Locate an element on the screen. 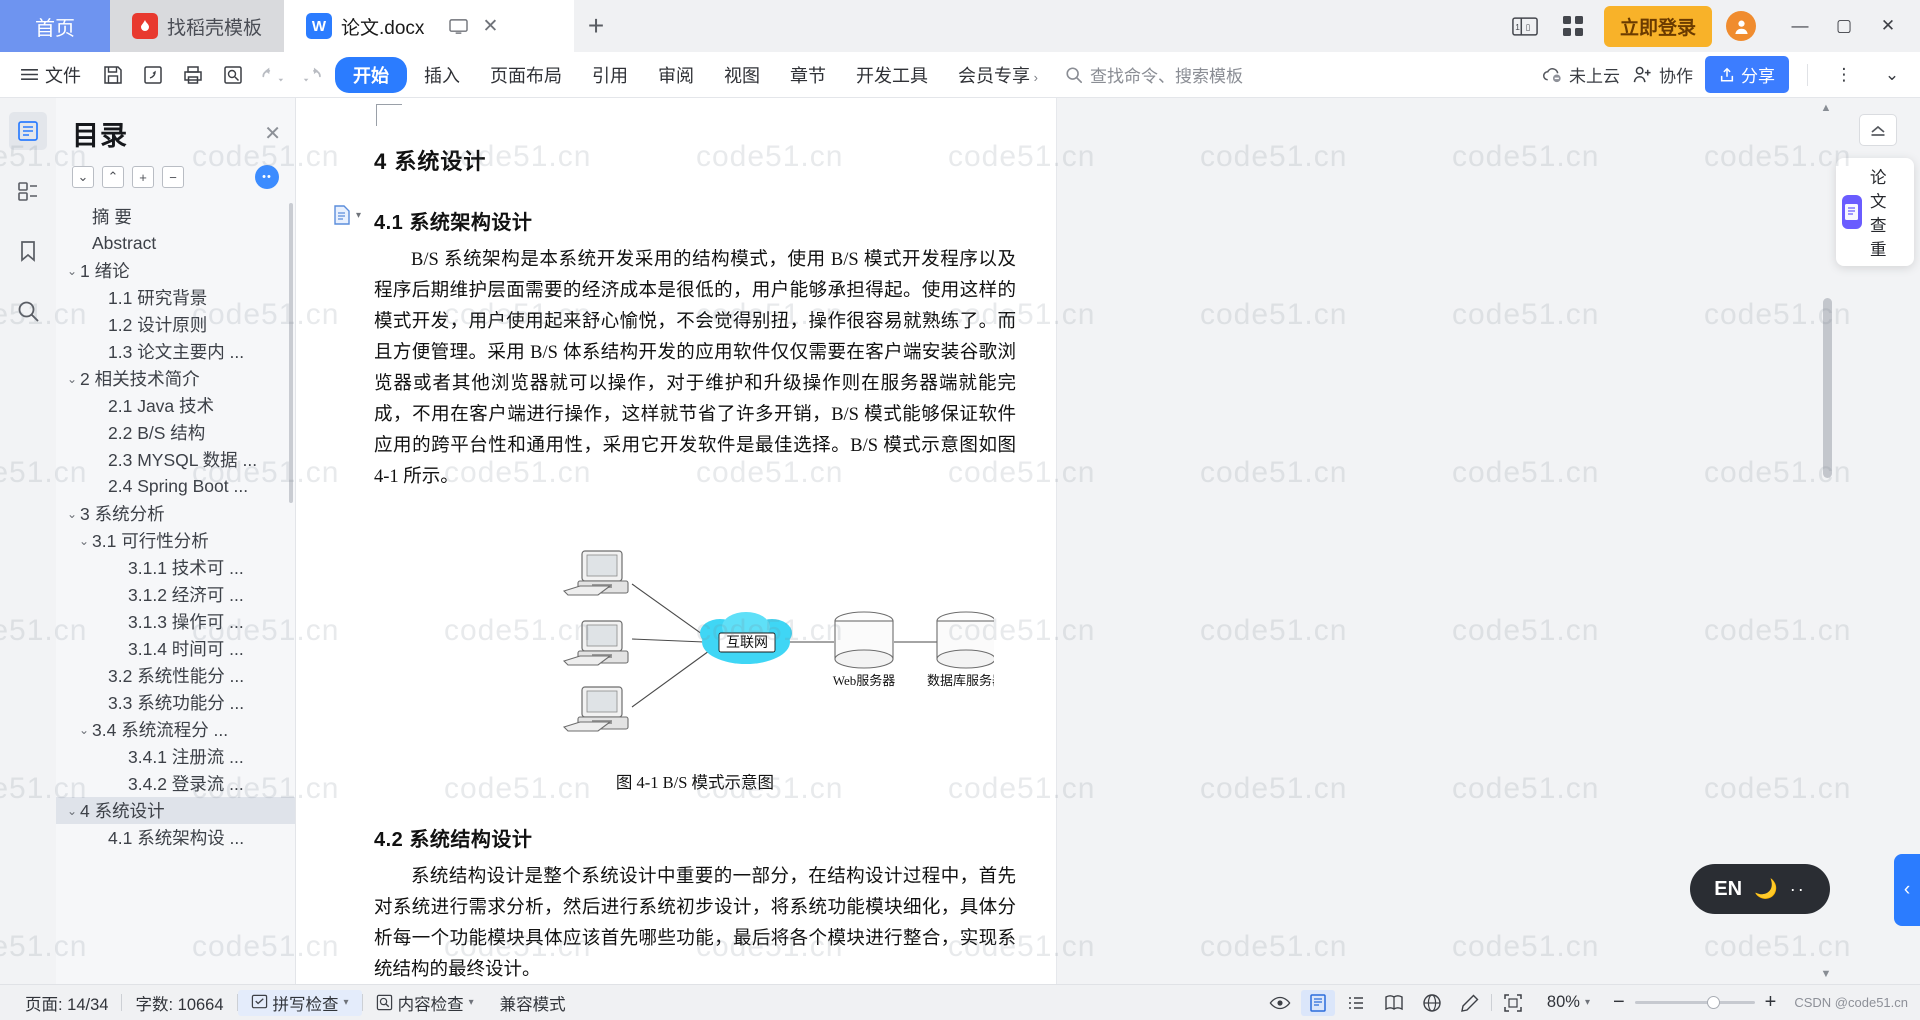 The width and height of the screenshot is (1920, 1020). toc-scrollbar is located at coordinates (291, 353).